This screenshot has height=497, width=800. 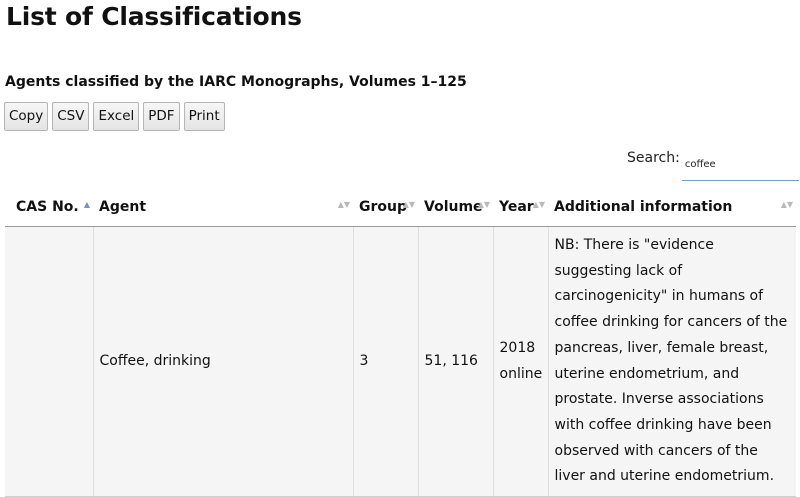 What do you see at coordinates (71, 116) in the screenshot?
I see `csv-button: CSV` at bounding box center [71, 116].